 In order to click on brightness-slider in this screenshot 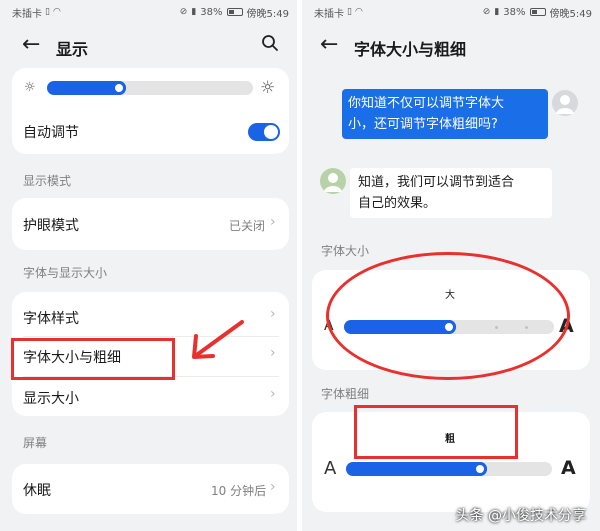, I will do `click(150, 88)`.